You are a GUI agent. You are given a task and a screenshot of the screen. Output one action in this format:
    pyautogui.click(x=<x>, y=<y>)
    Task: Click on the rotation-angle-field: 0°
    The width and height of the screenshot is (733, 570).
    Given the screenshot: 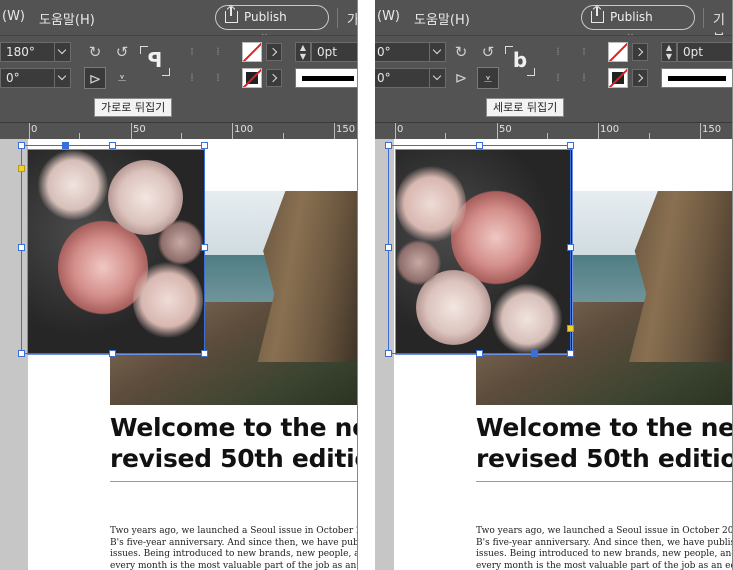 What is the action you would take?
    pyautogui.click(x=410, y=52)
    